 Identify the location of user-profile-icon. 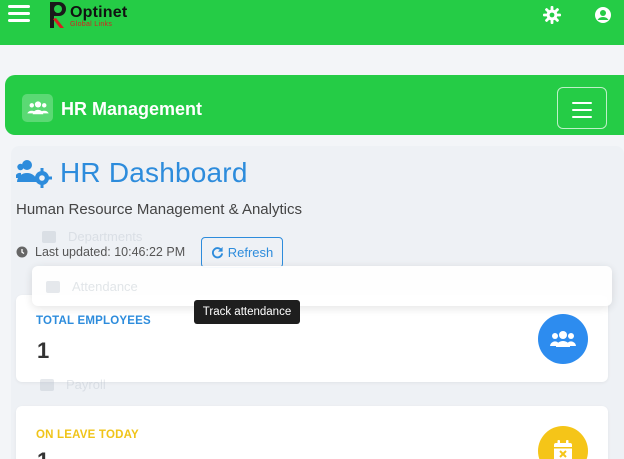
(603, 15).